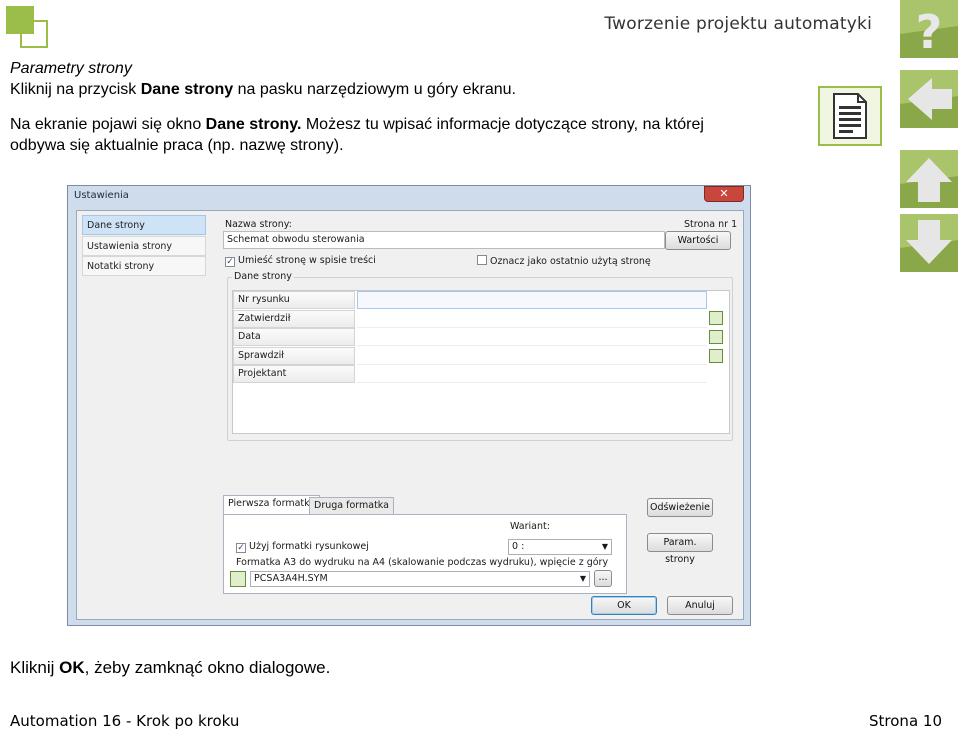 The image size is (960, 733). I want to click on grid-row-label: Zatwierdził, so click(294, 318).